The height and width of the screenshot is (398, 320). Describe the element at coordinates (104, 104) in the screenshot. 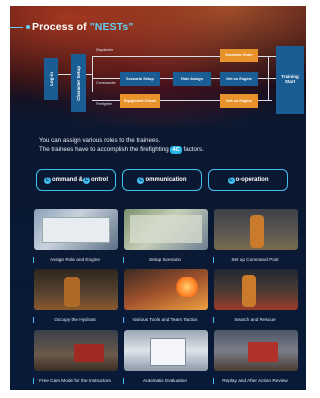

I see `role-firefighter: Firefighter` at that location.